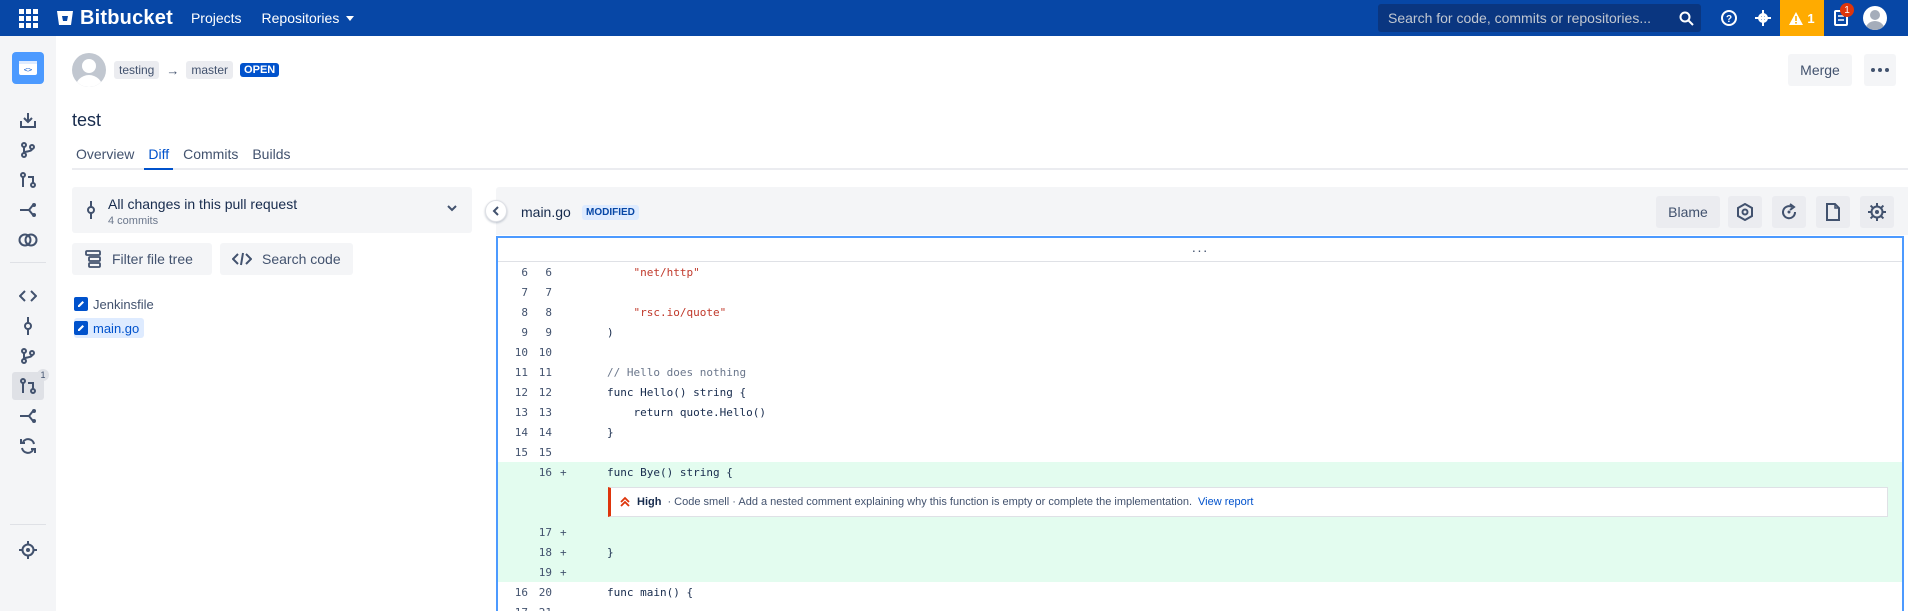  Describe the element at coordinates (308, 18) in the screenshot. I see `nav-repositories: Repositories` at that location.